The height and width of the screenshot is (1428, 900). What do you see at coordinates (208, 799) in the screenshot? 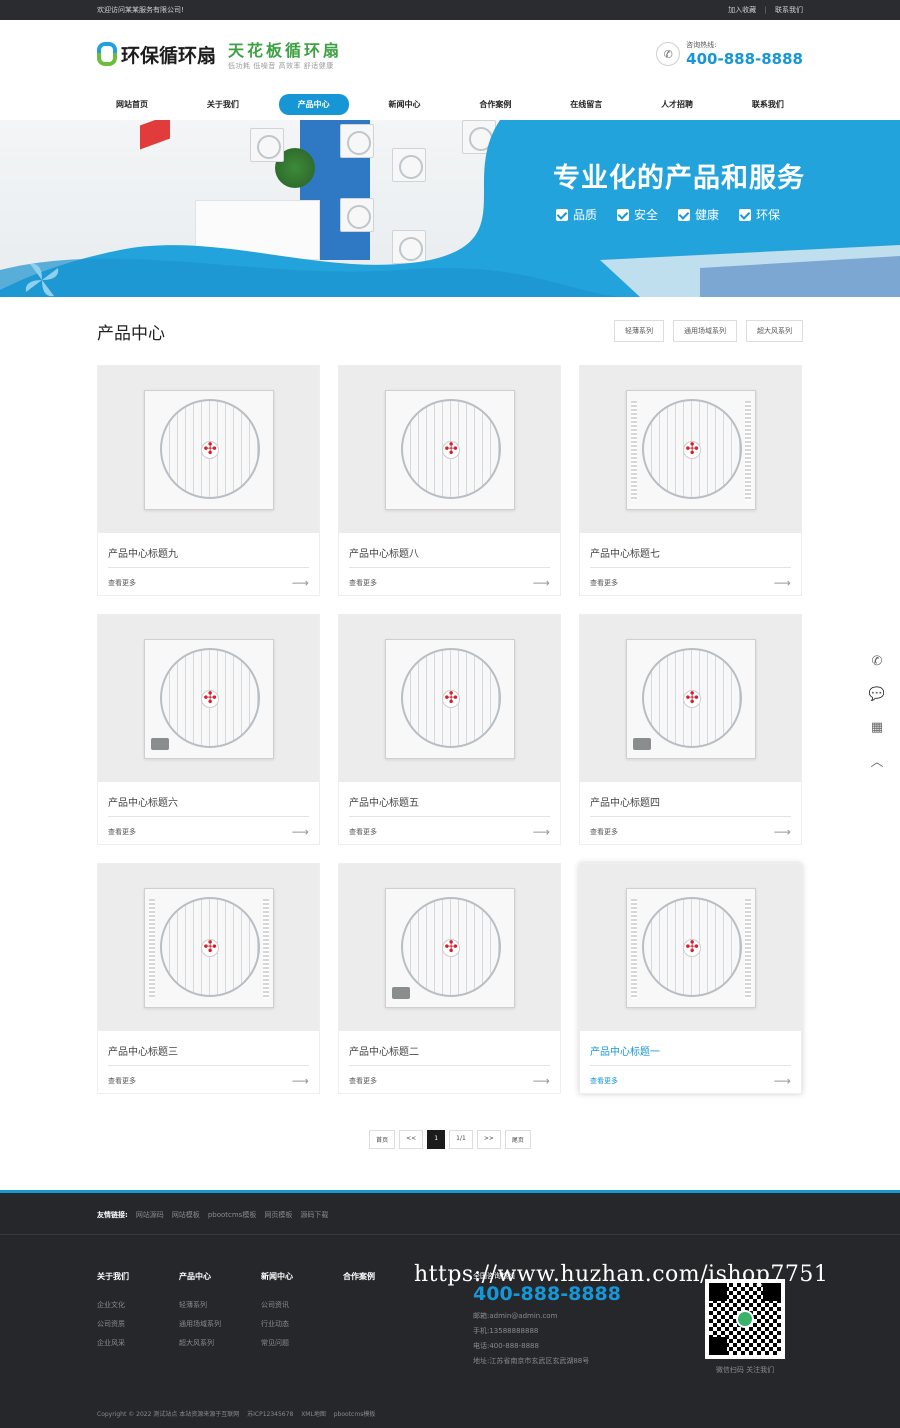
I see `product-title: 产品中心标题六` at bounding box center [208, 799].